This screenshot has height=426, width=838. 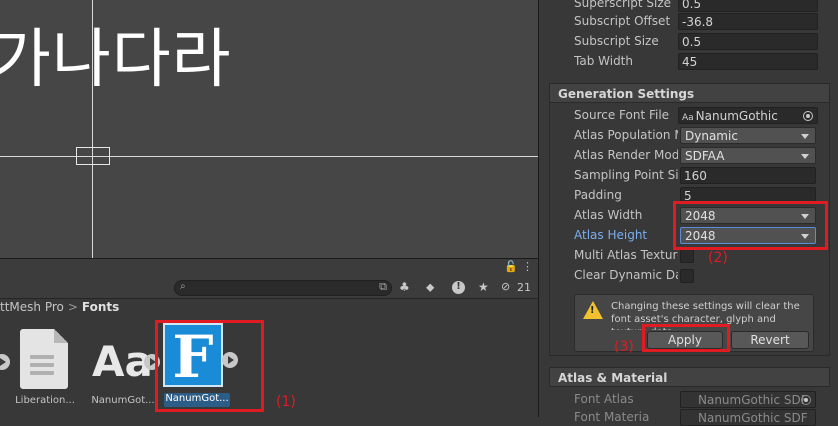 I want to click on subscript-offset-label: Subscript Offset, so click(x=622, y=21).